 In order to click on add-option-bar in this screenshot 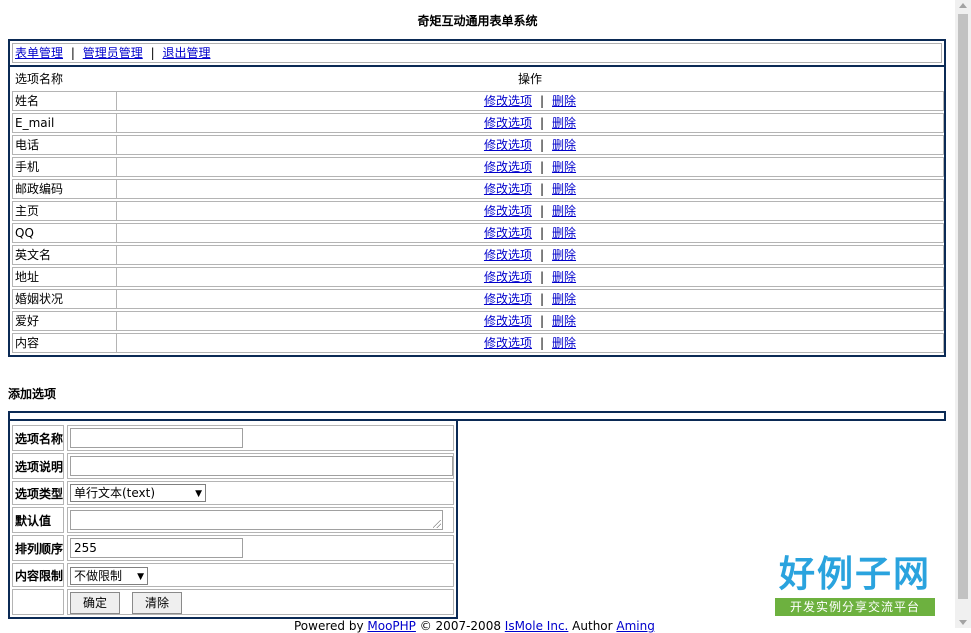, I will do `click(477, 416)`.